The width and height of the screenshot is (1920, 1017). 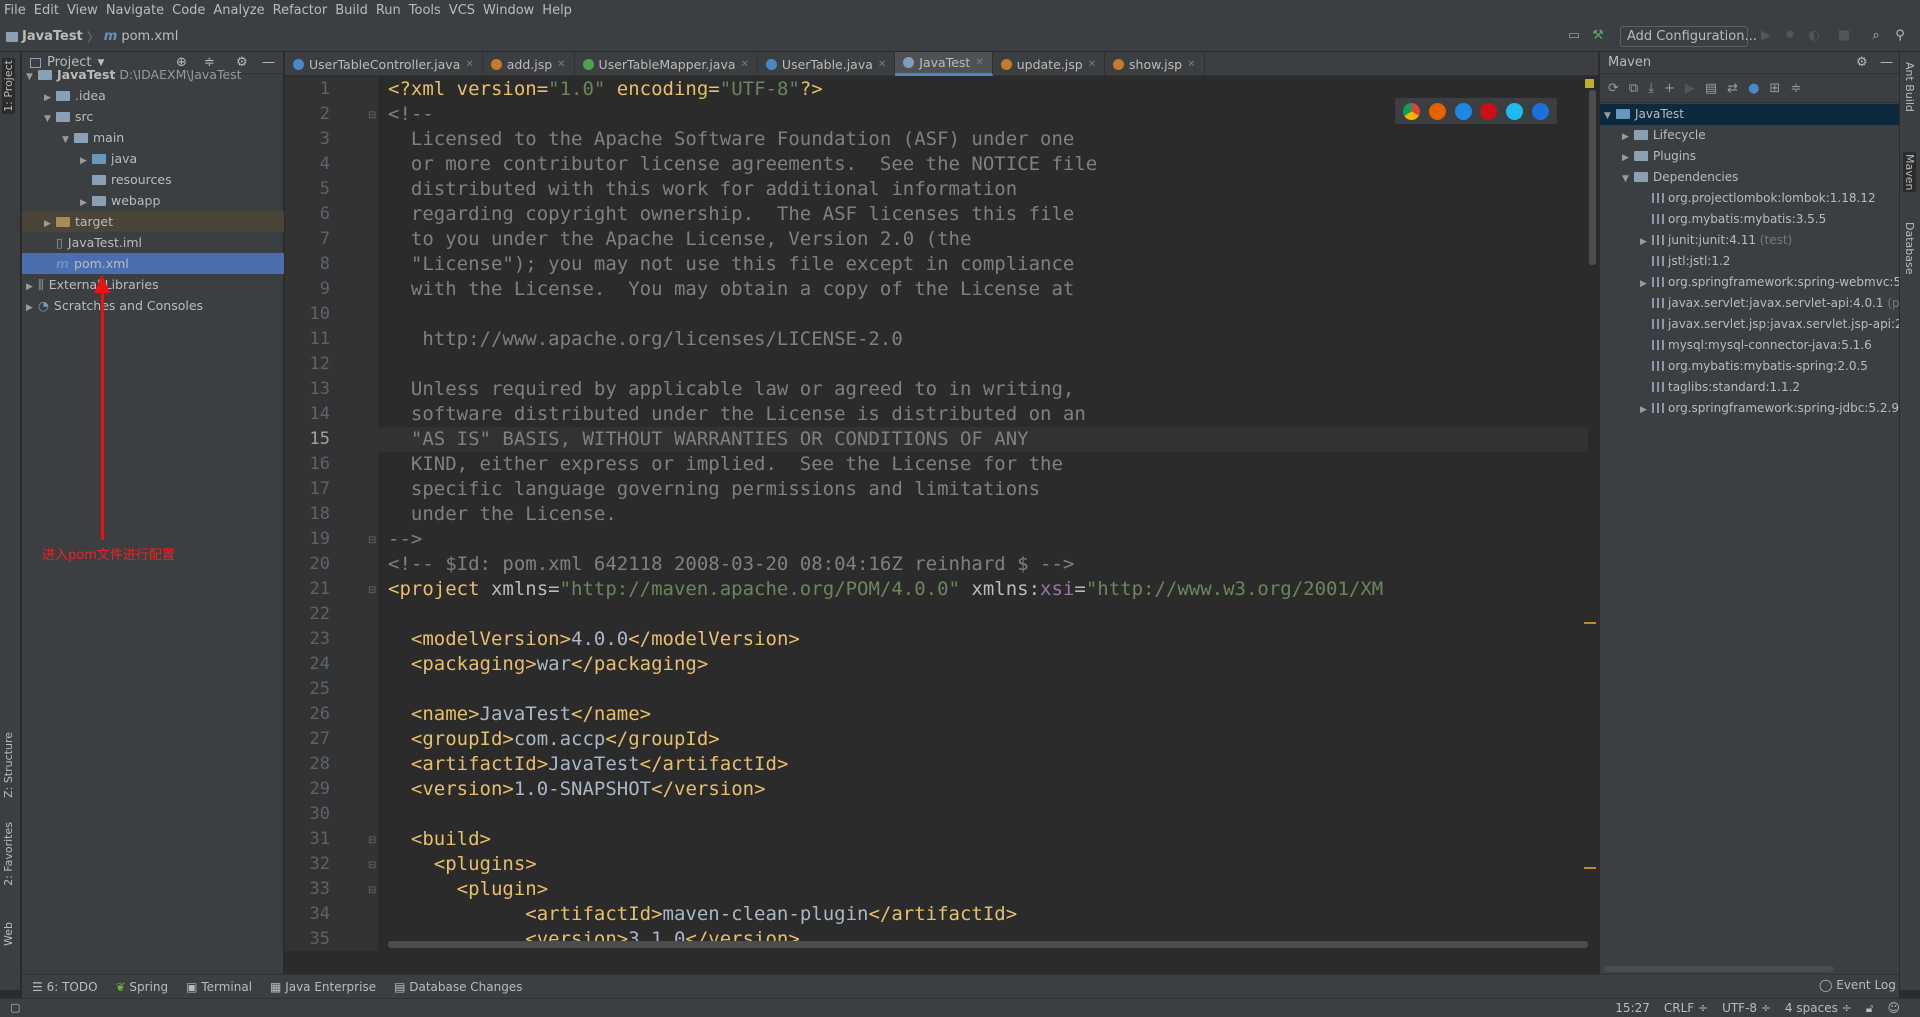 What do you see at coordinates (82, 10) in the screenshot?
I see `menu-view: View` at bounding box center [82, 10].